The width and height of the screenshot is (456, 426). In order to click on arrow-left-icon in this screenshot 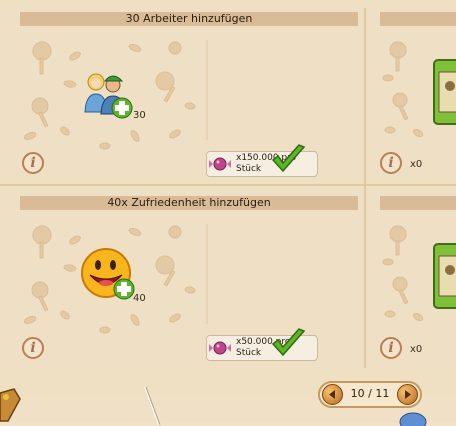, I will do `click(332, 394)`.